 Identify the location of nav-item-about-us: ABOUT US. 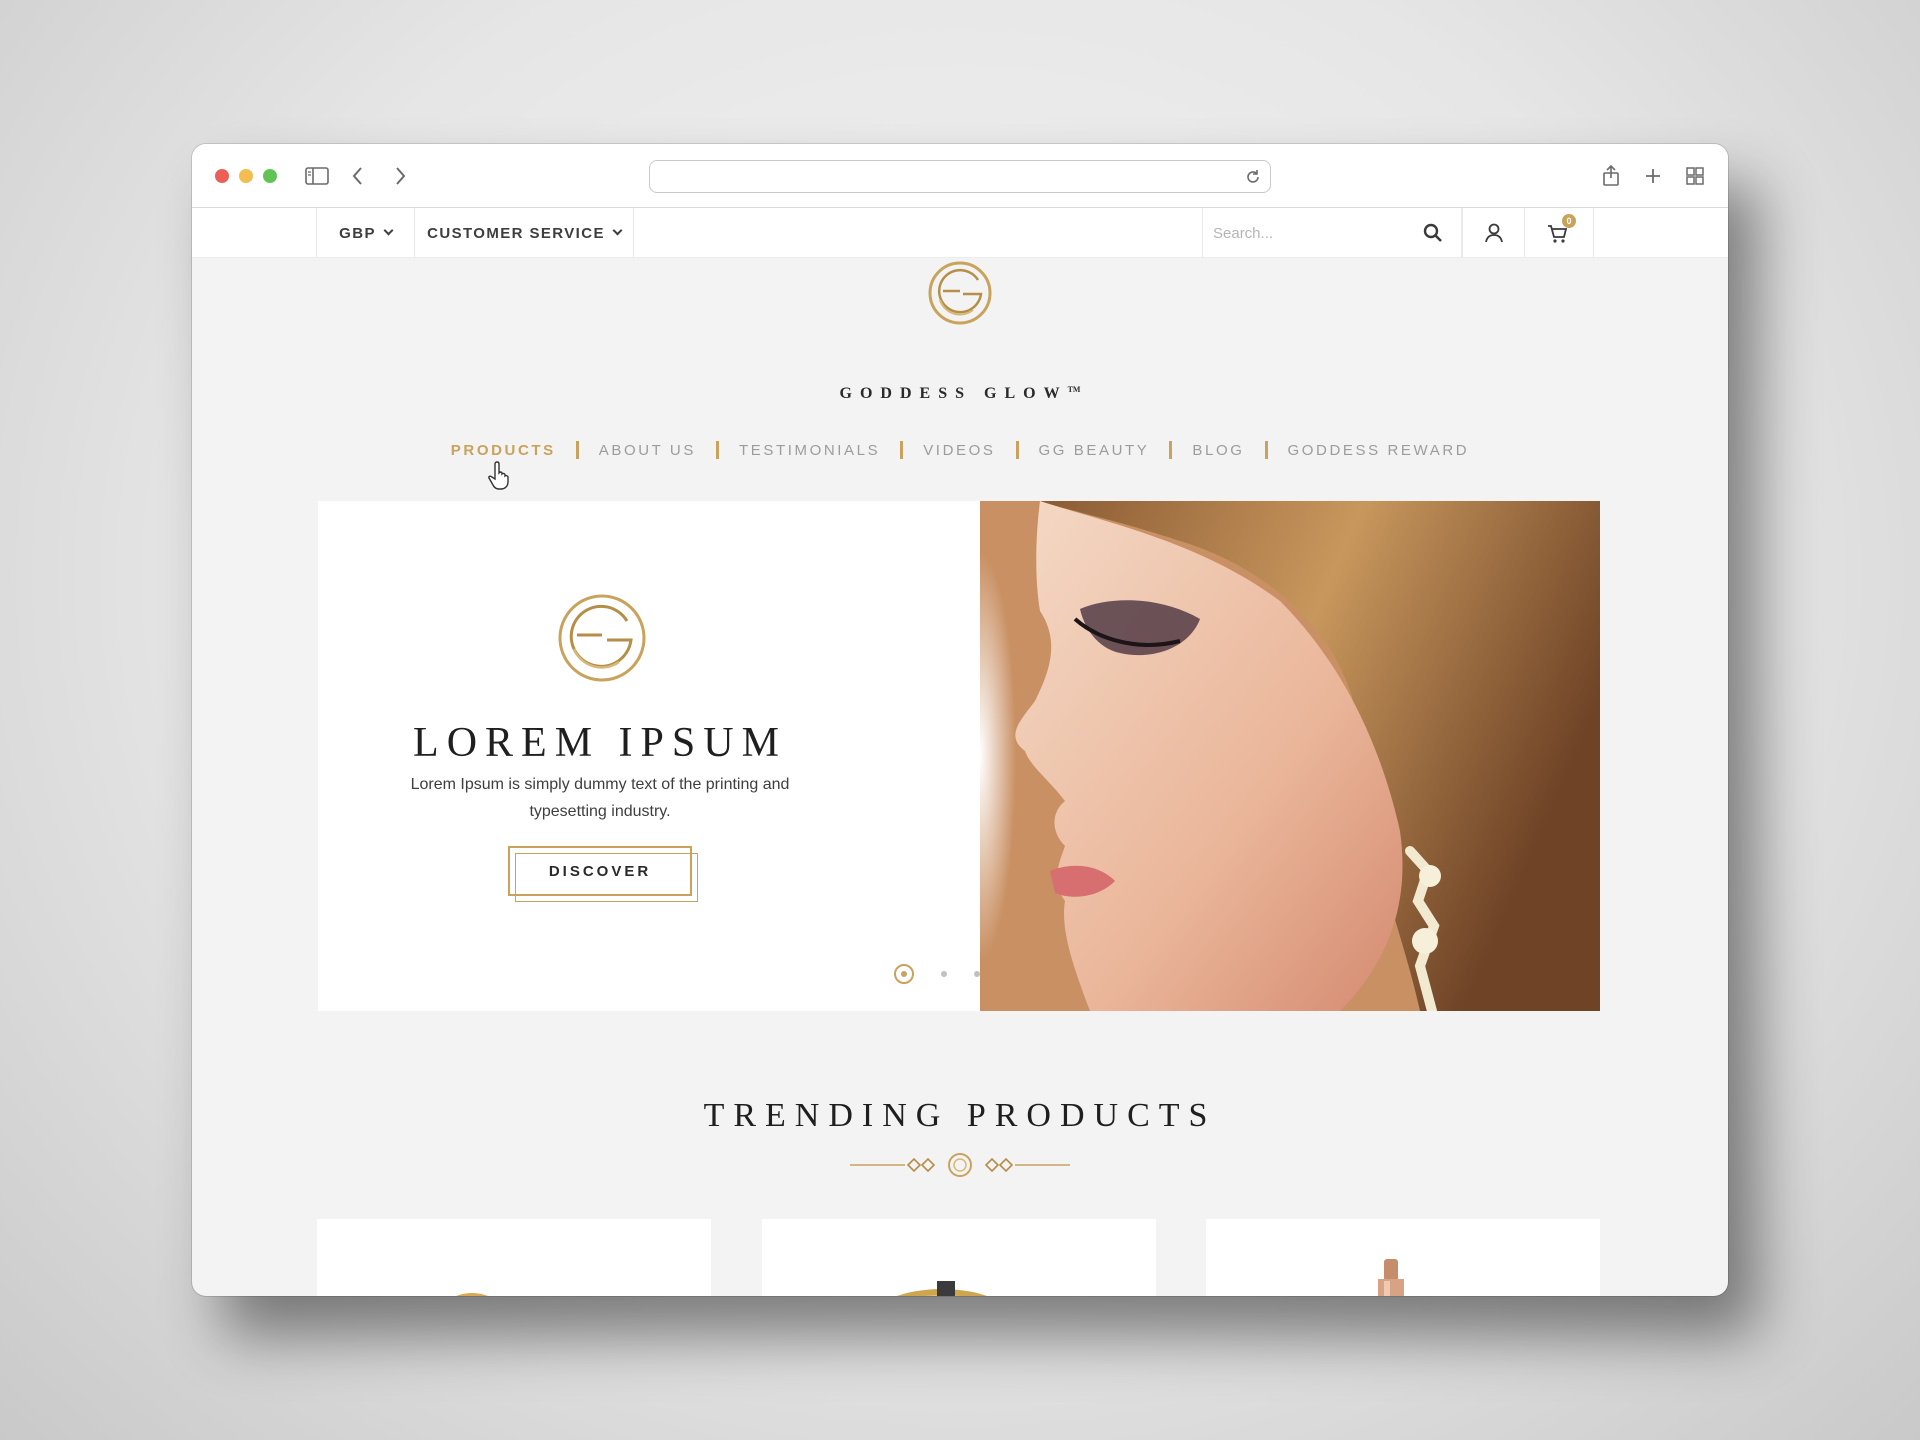
(647, 450).